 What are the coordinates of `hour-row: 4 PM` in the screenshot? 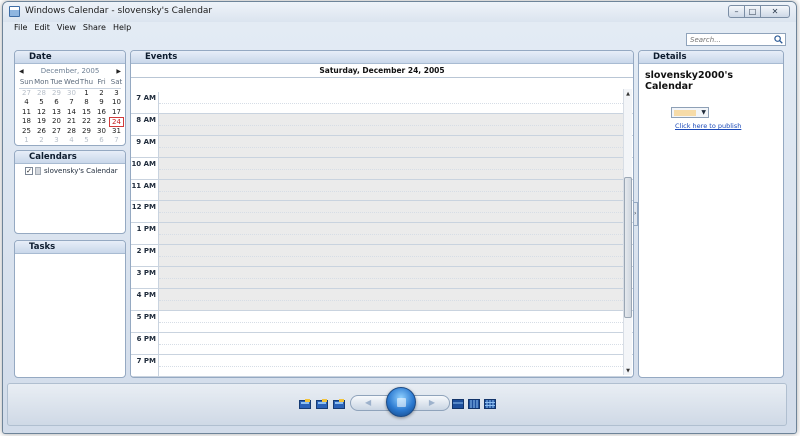 It's located at (382, 300).